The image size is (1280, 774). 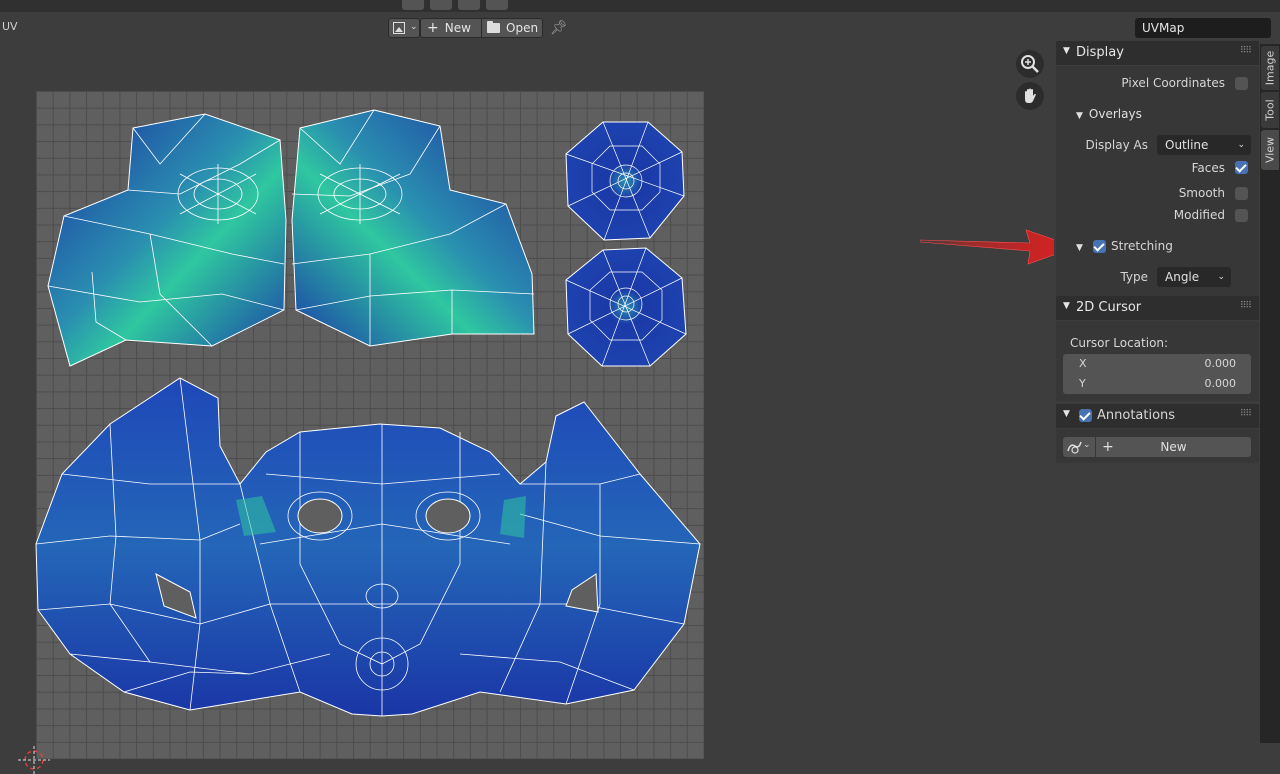 I want to click on sidebar-tabs: Image Tool View, so click(x=1270, y=393).